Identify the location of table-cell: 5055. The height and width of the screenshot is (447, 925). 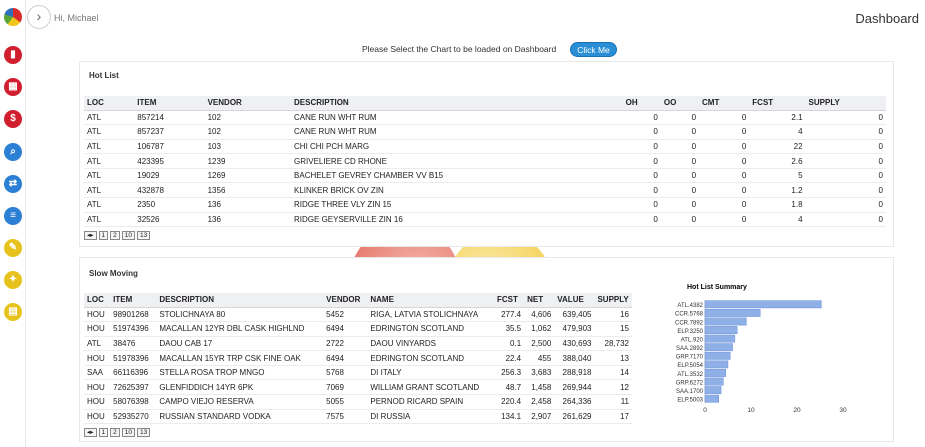
(345, 402).